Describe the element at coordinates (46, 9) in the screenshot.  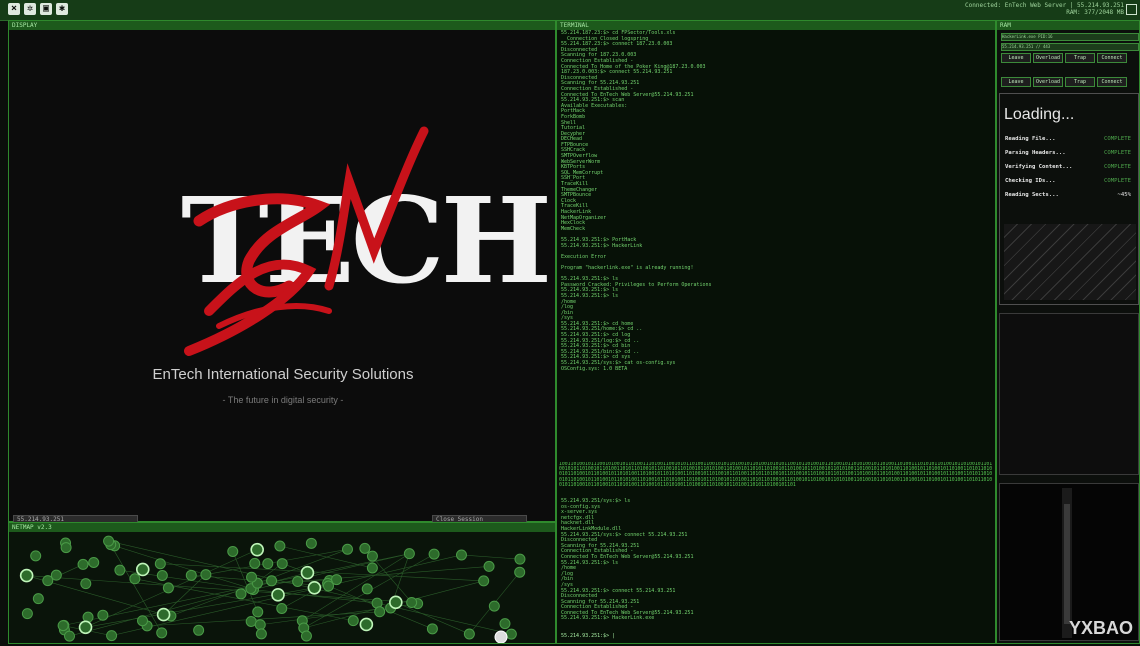
I see `save-icon: ▣` at that location.